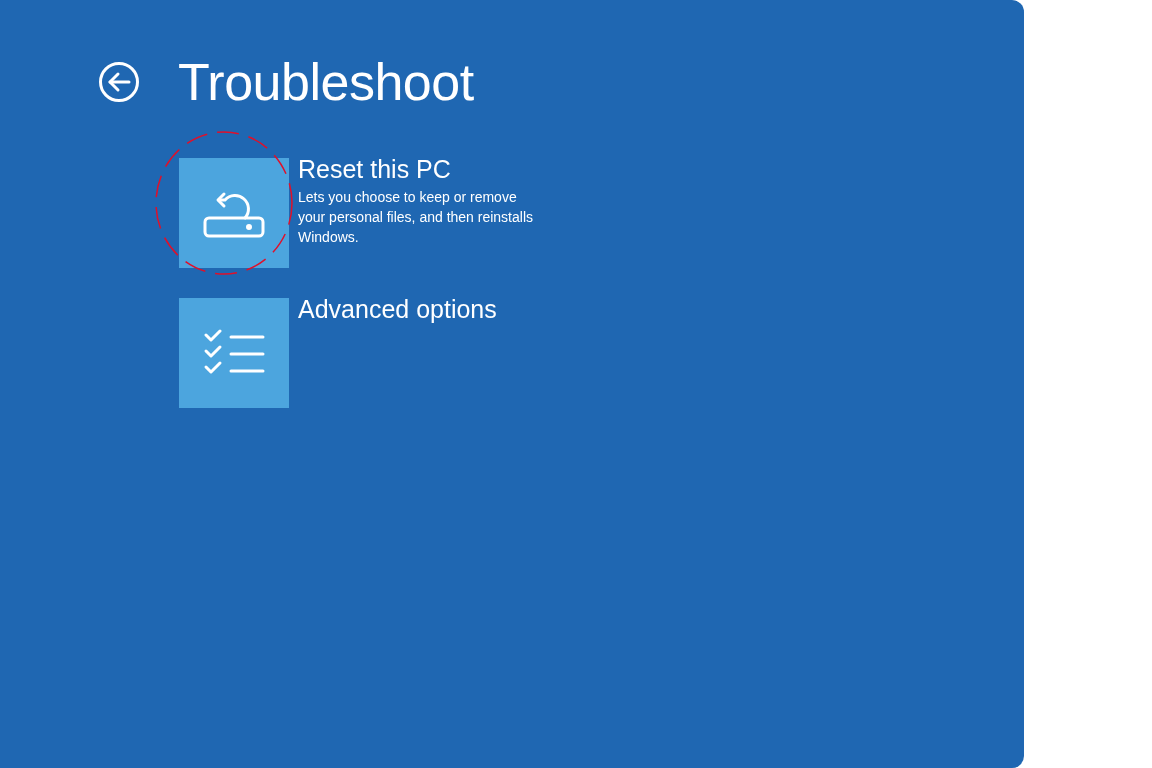 The width and height of the screenshot is (1152, 768). I want to click on page-title: Troubleshoot, so click(326, 82).